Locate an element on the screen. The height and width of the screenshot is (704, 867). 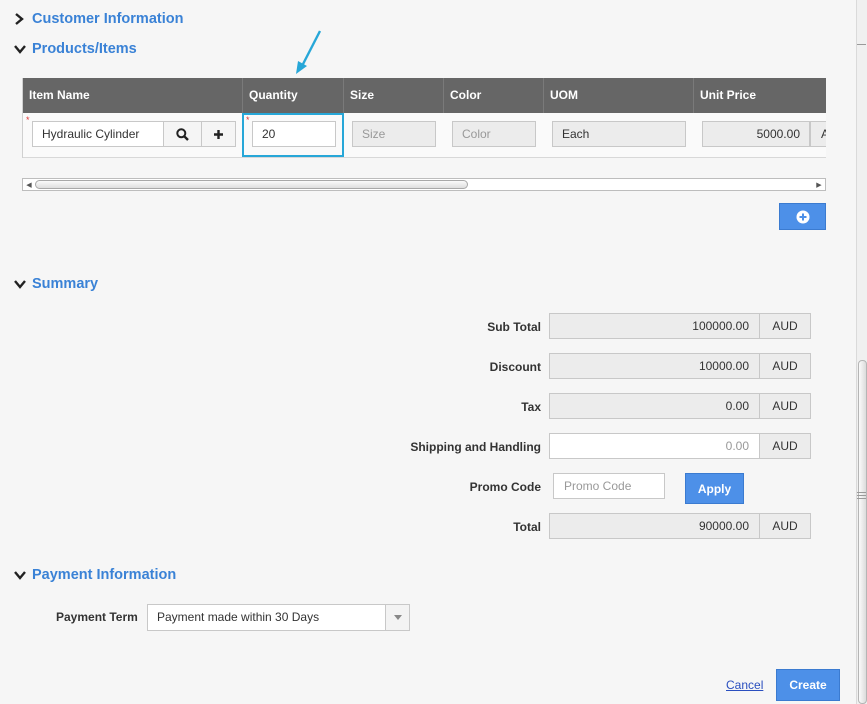
apply-button: Apply is located at coordinates (714, 488).